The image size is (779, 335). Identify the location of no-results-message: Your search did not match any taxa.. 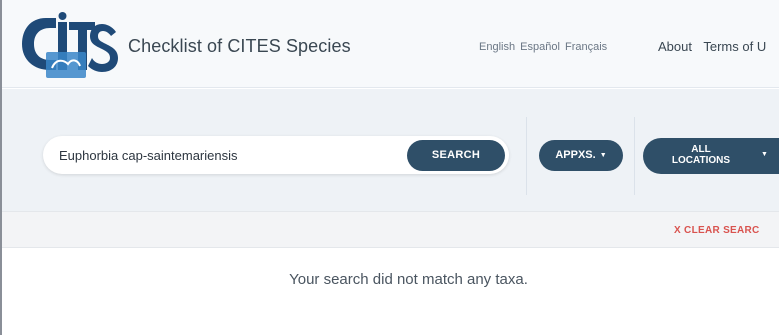
(408, 279).